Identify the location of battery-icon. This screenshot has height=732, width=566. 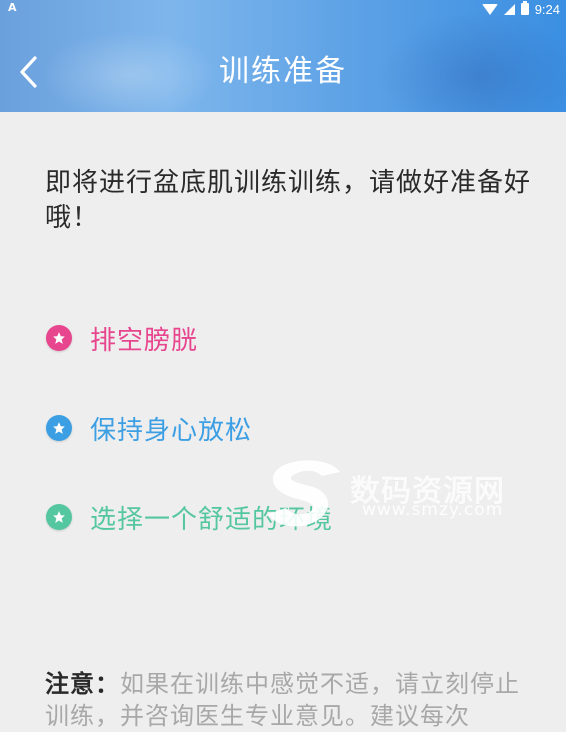
(524, 8).